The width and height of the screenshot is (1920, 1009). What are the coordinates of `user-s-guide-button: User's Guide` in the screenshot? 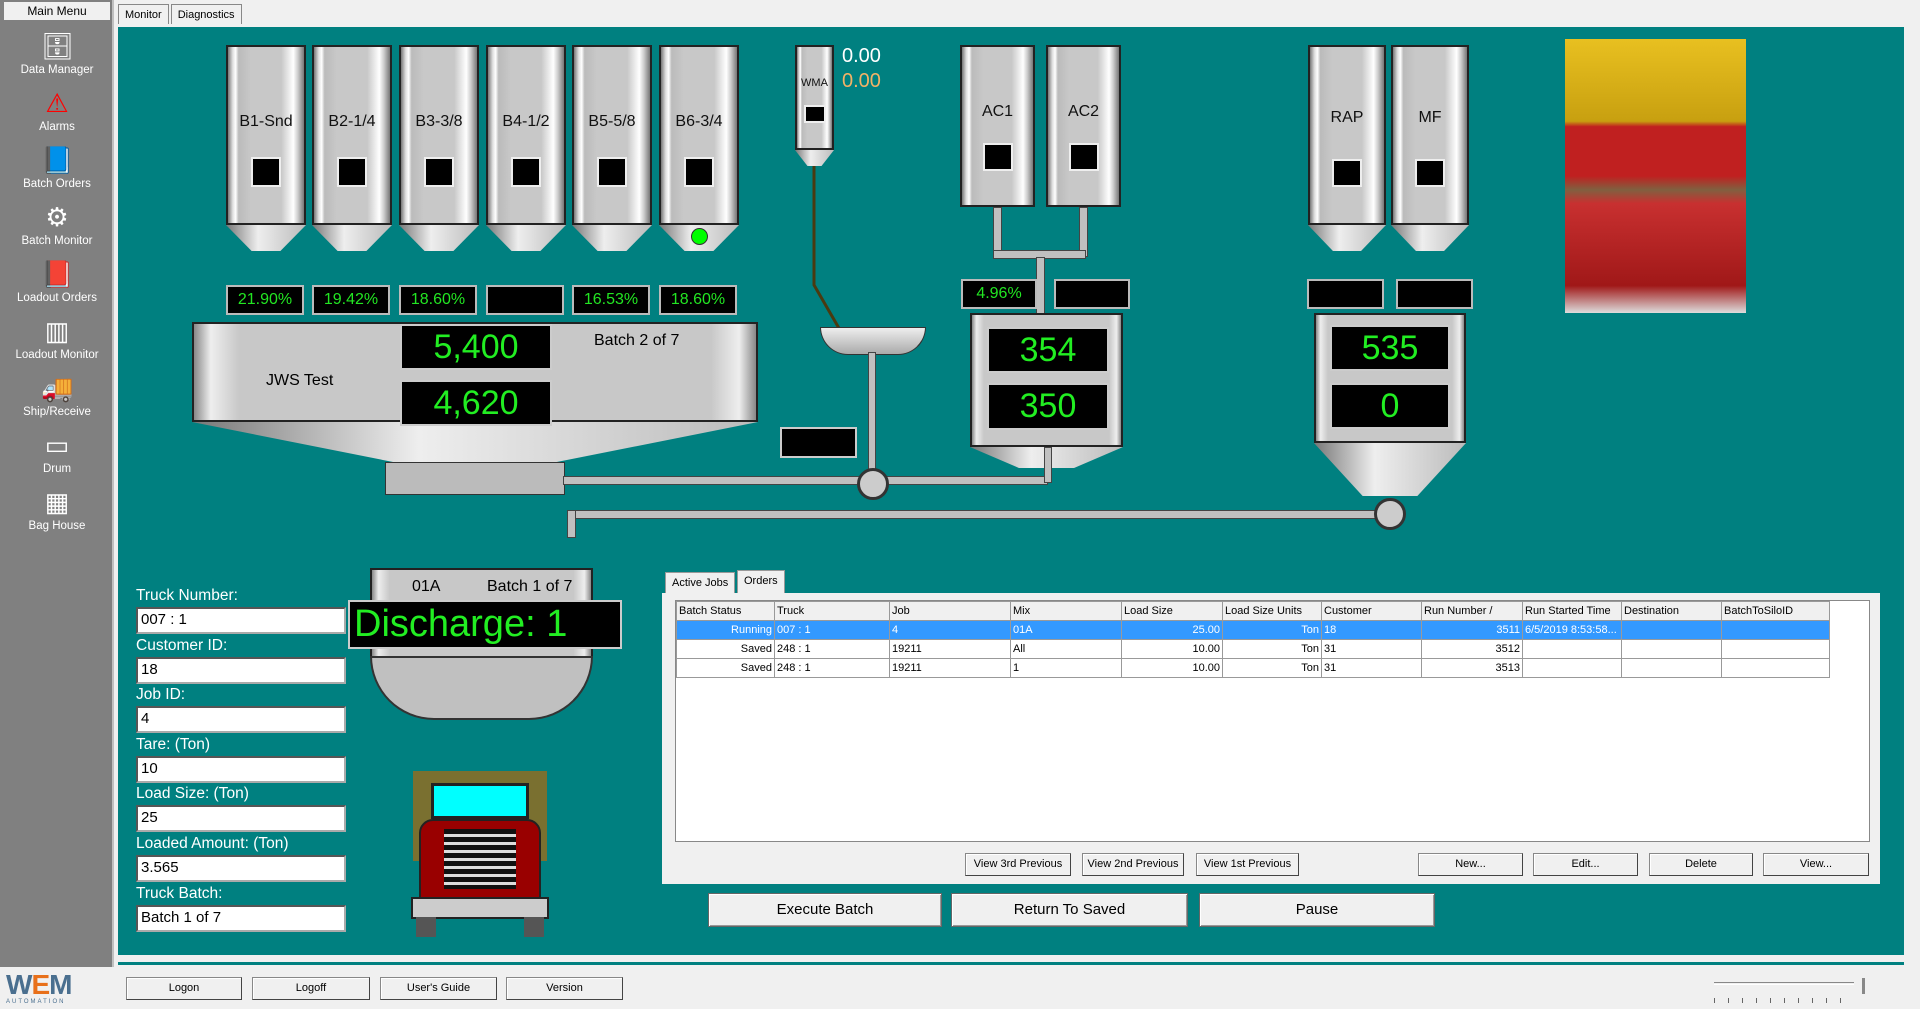 It's located at (438, 988).